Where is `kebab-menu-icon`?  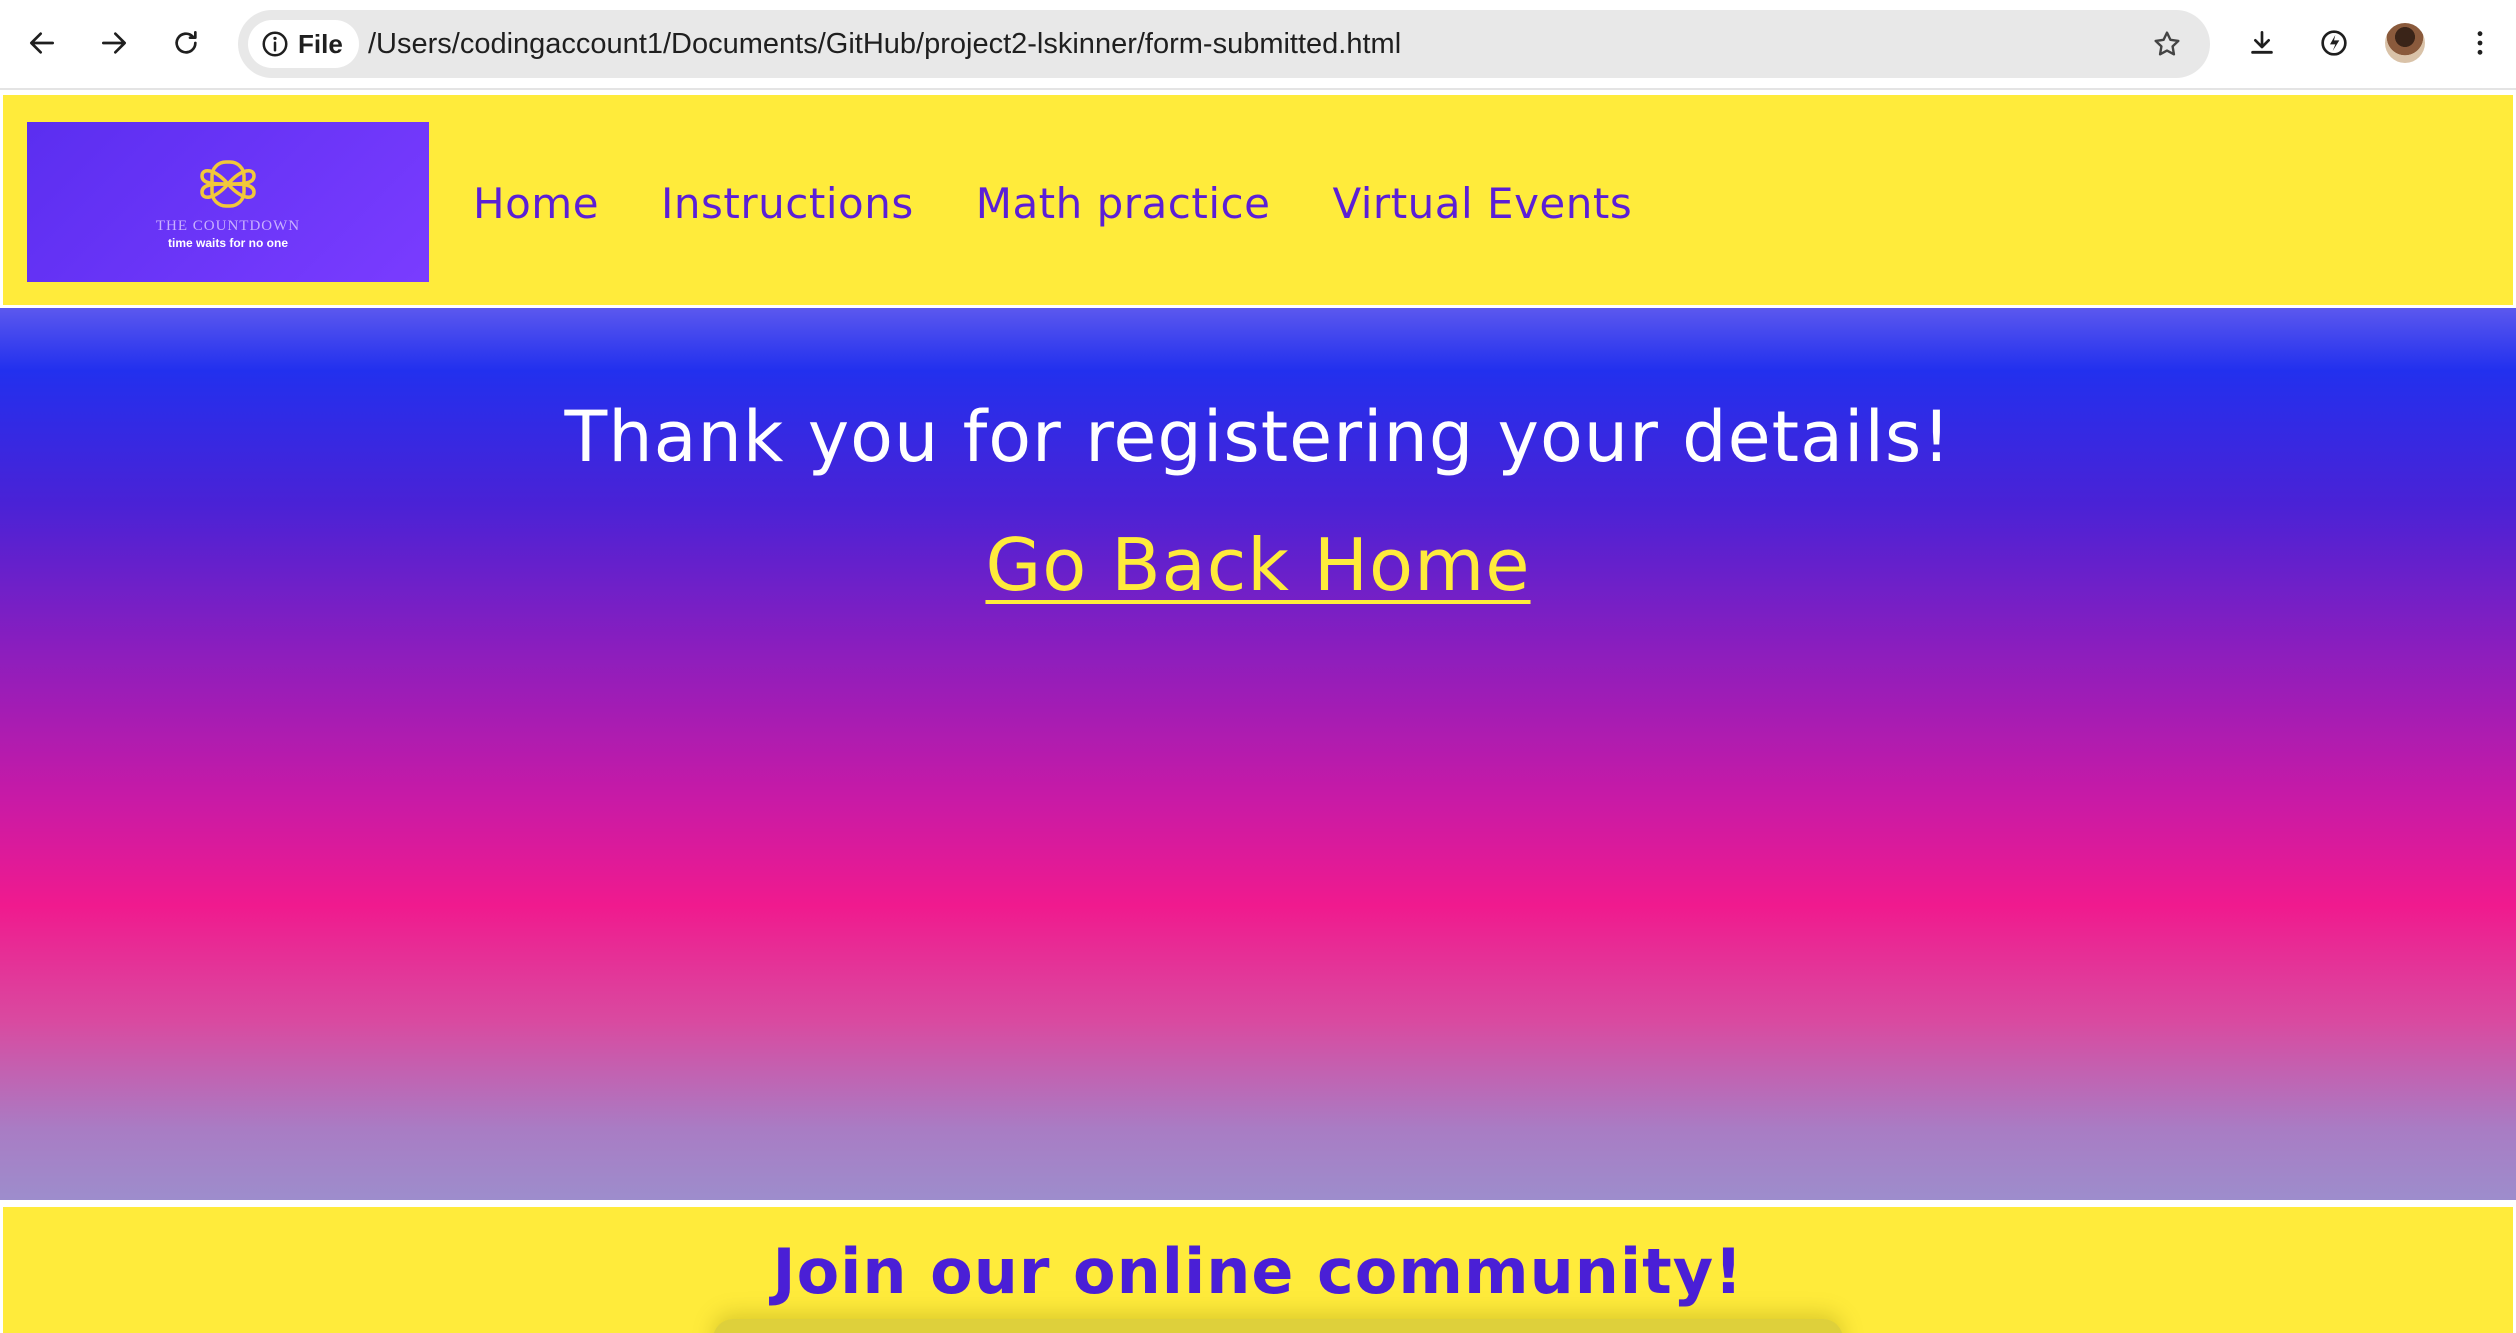 kebab-menu-icon is located at coordinates (2480, 43).